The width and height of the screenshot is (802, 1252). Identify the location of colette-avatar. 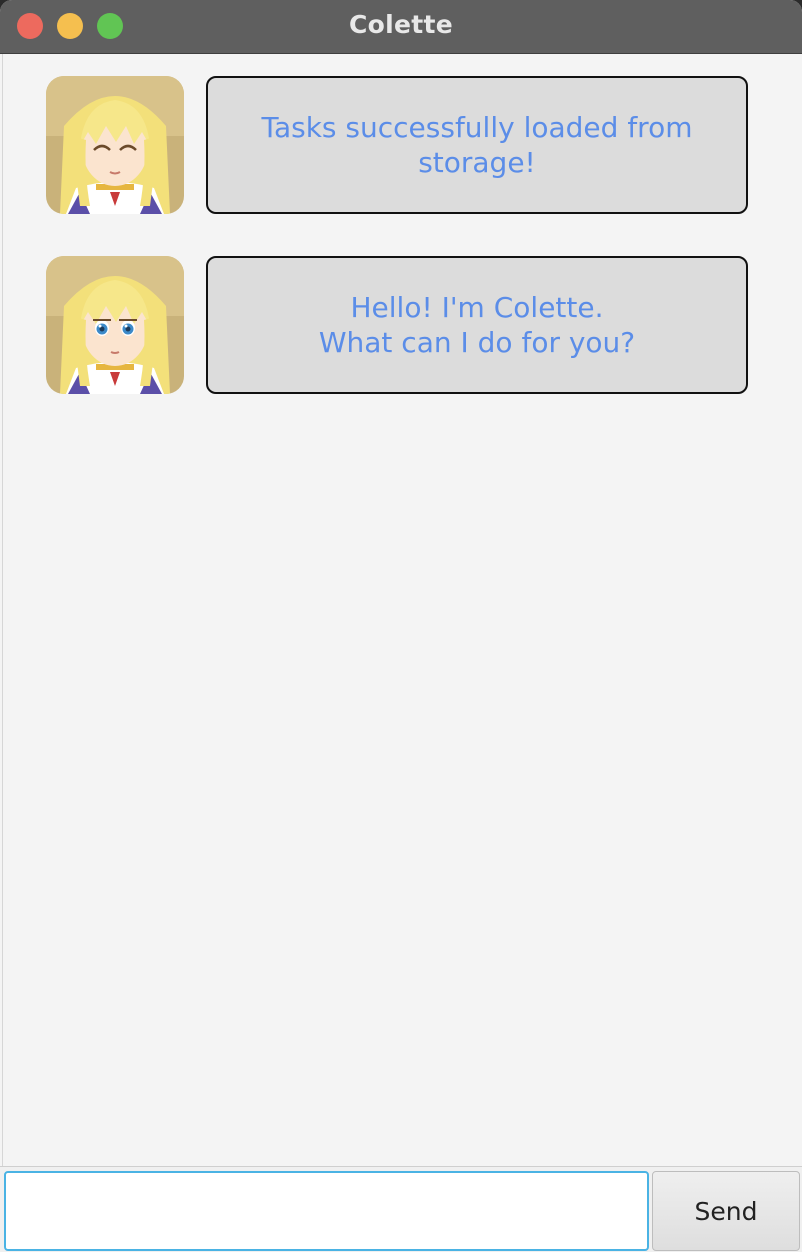
(115, 325).